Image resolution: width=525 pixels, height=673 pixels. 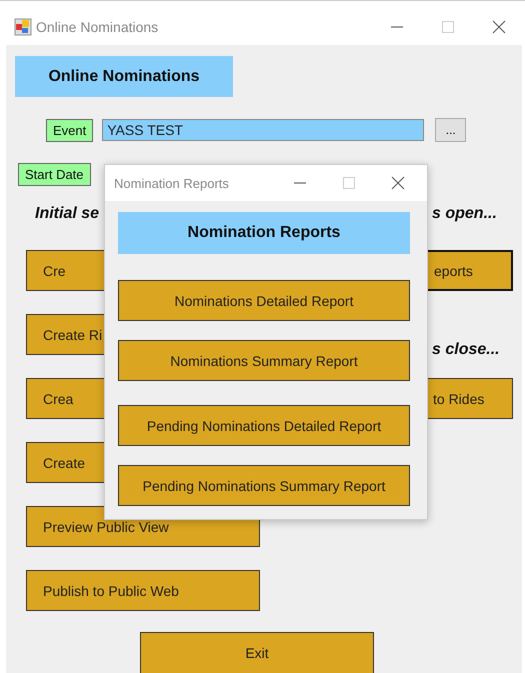 I want to click on window-title: Online Nominations, so click(x=97, y=26).